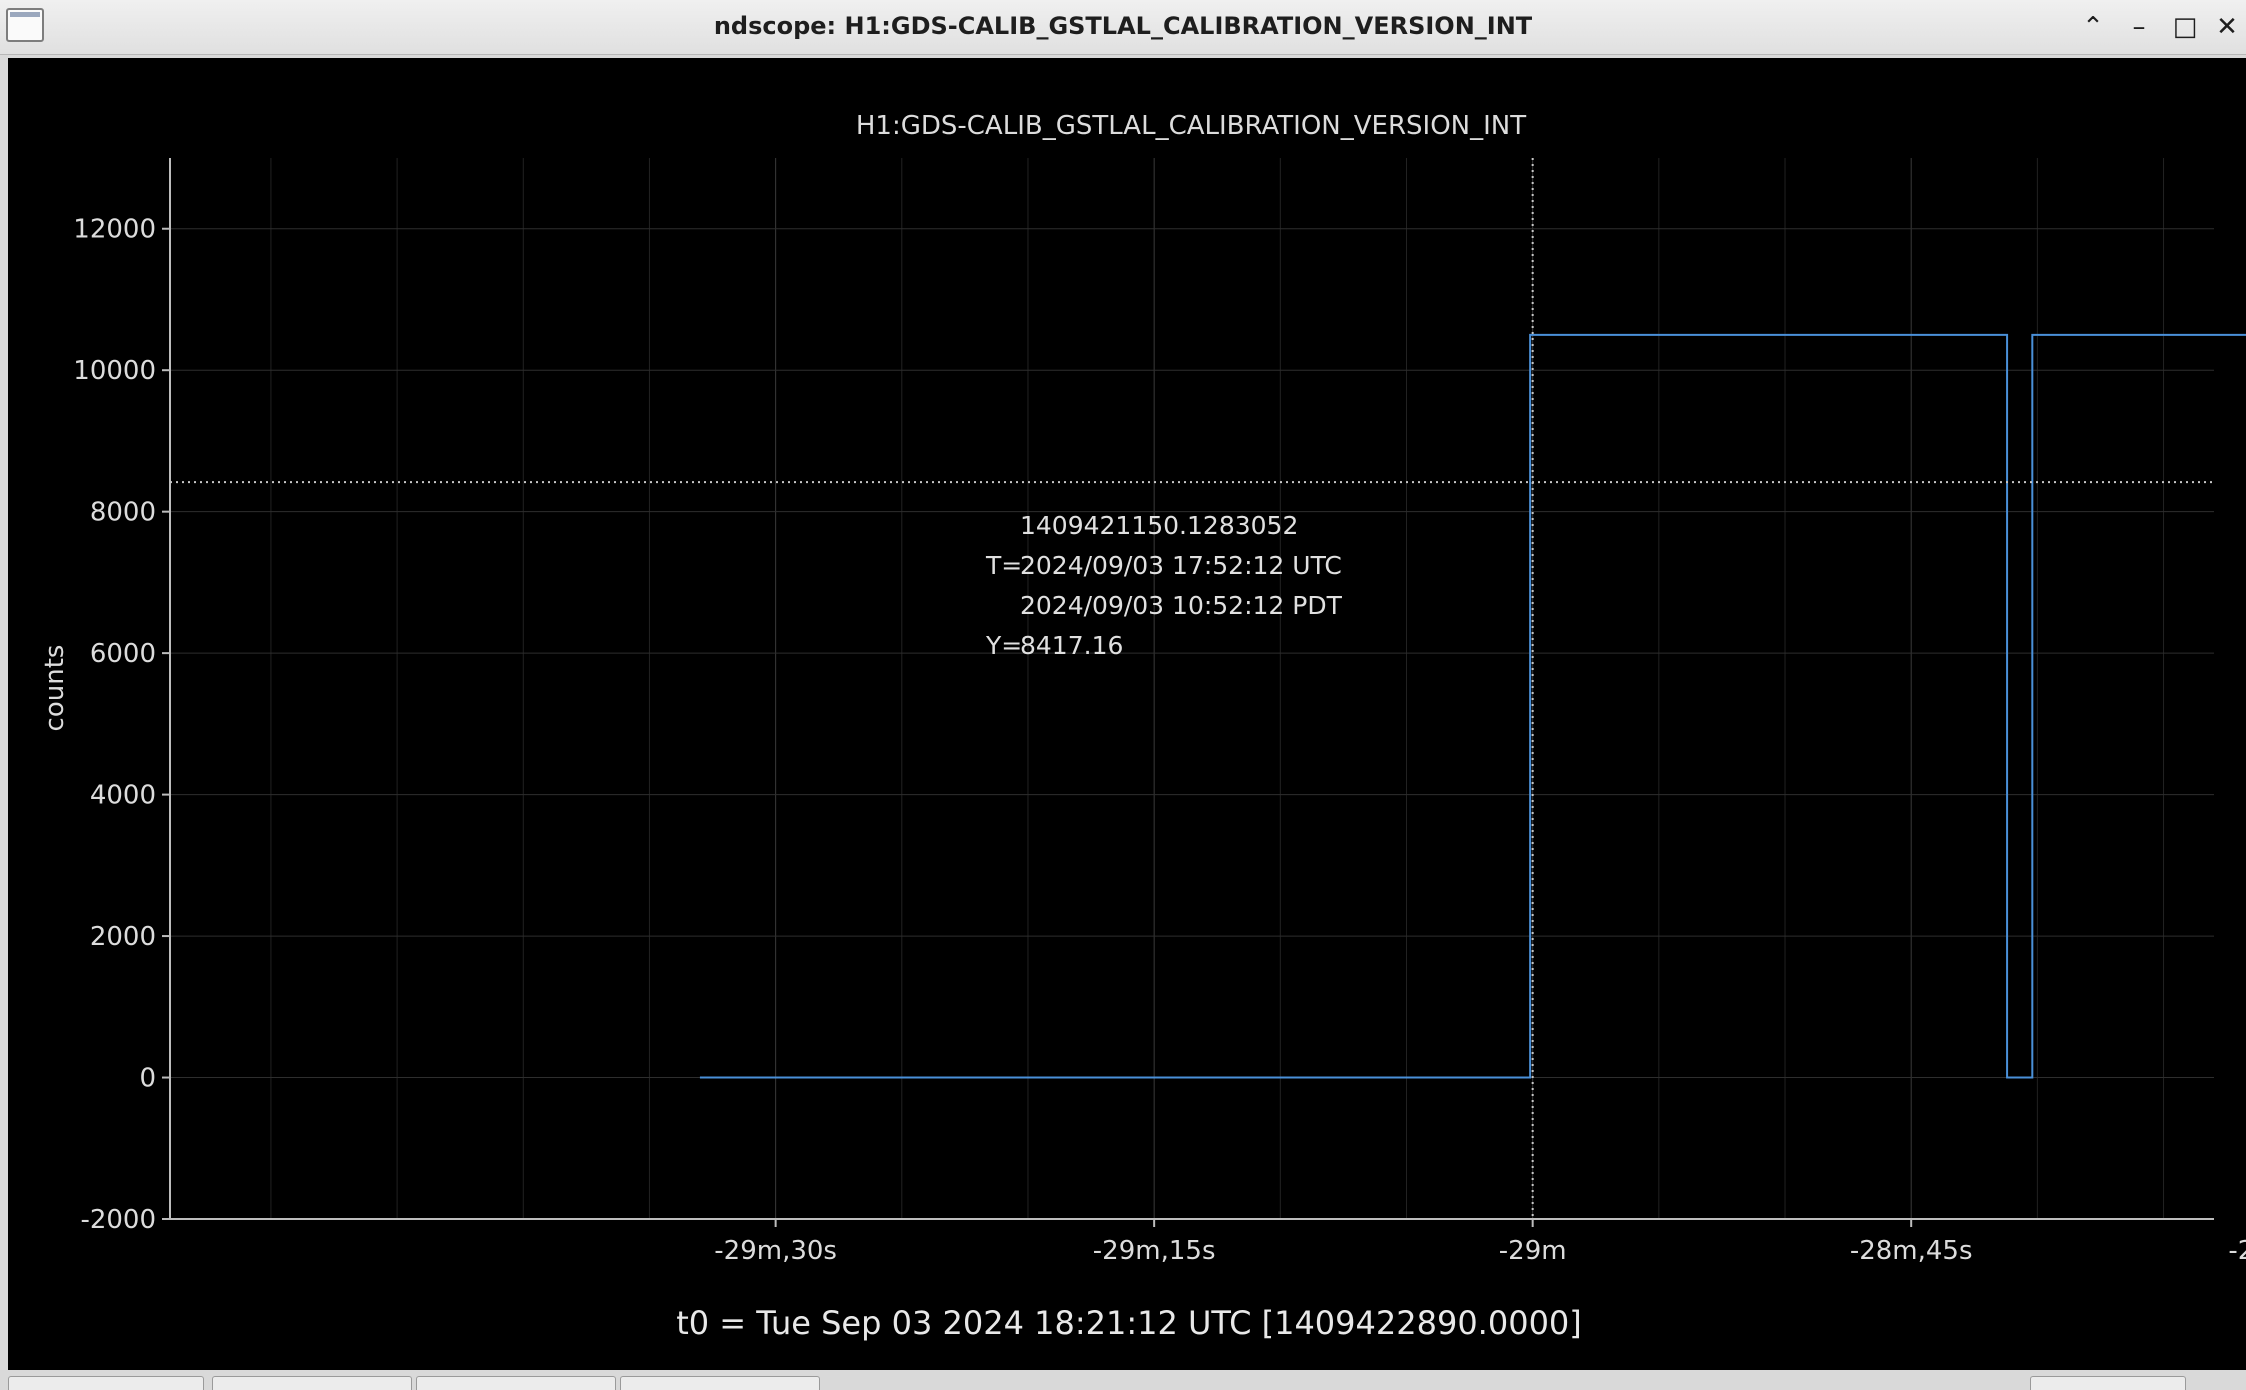 The height and width of the screenshot is (1390, 2246). I want to click on y-tick-label: 0, so click(147, 1079).